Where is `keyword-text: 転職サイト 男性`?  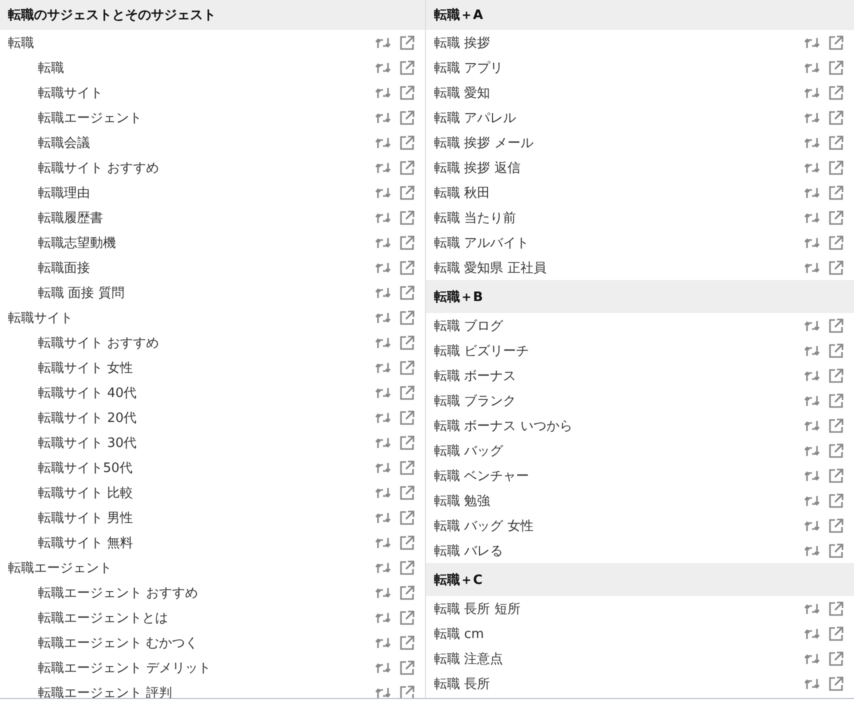
keyword-text: 転職サイト 男性 is located at coordinates (86, 518).